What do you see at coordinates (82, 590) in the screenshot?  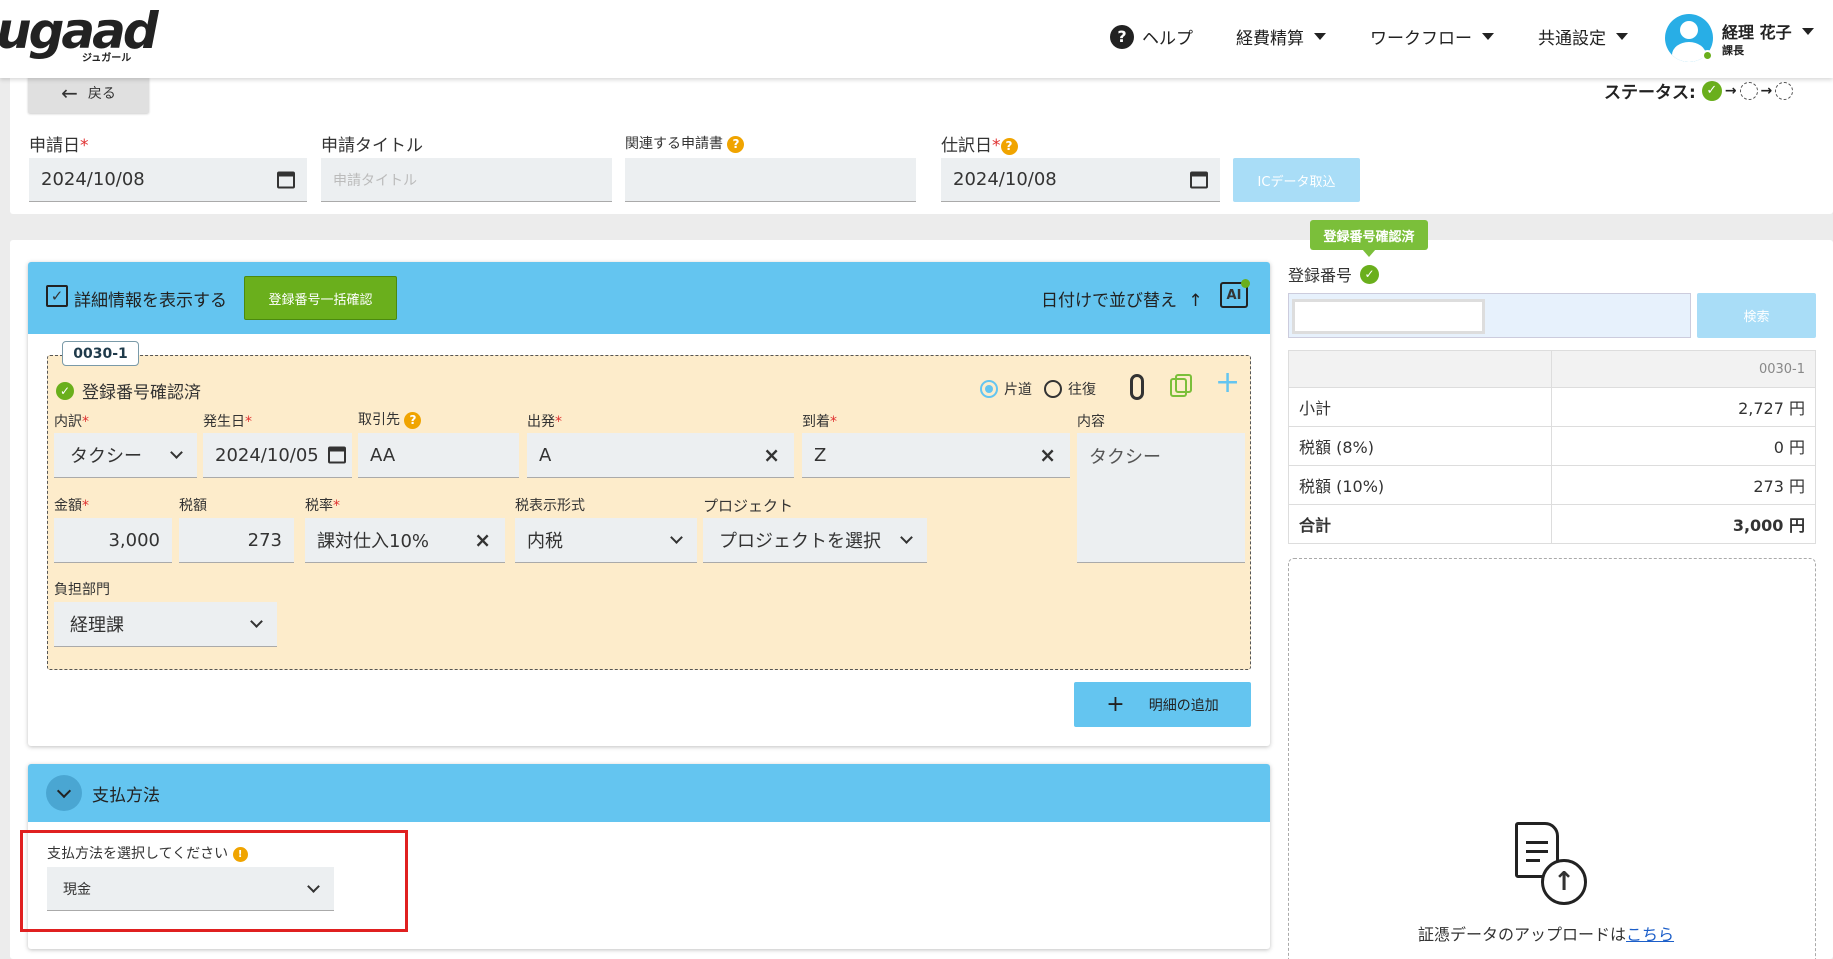 I see `dept-label: 負担部門` at bounding box center [82, 590].